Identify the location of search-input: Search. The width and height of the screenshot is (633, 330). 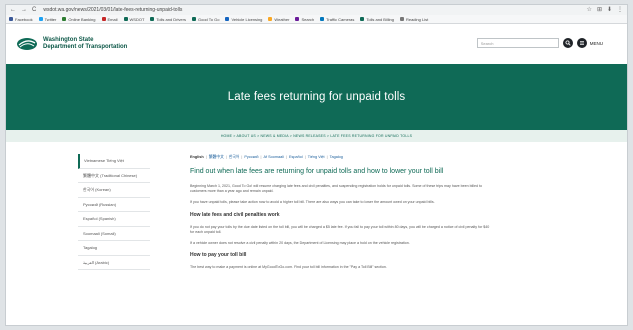
(517, 43).